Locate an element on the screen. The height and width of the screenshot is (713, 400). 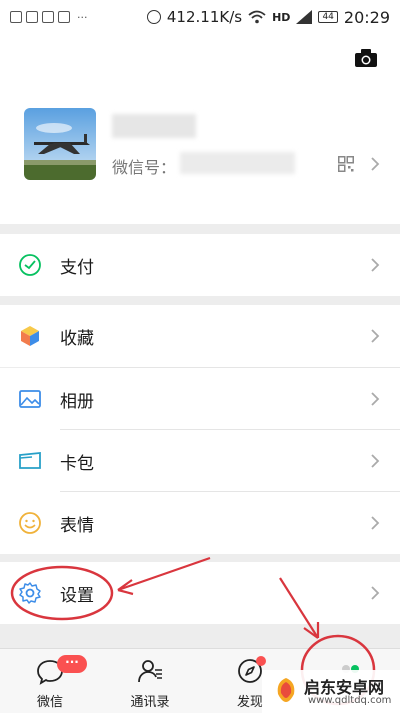
notification-icons: ··· is located at coordinates (49, 17).